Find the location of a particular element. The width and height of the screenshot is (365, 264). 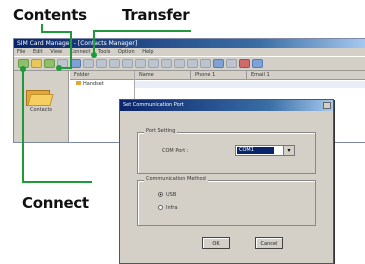

transfer-leader-horizontal is located at coordinates (142, 31).